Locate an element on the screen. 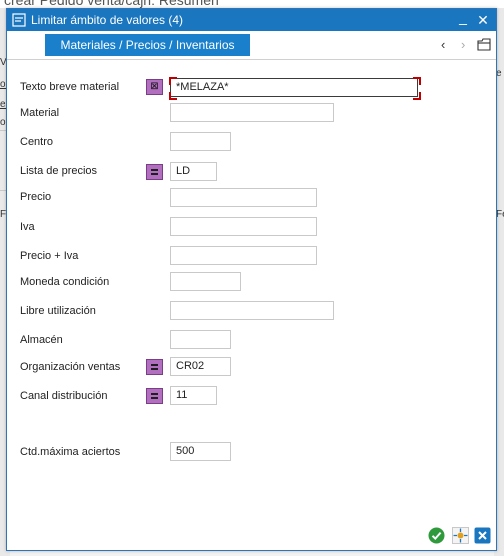 The image size is (504, 556). libre-utilizacion-input is located at coordinates (252, 310).